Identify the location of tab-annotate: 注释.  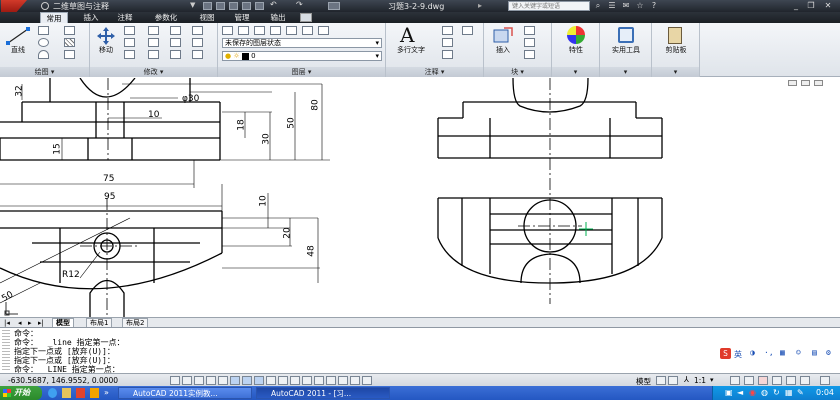
(125, 17).